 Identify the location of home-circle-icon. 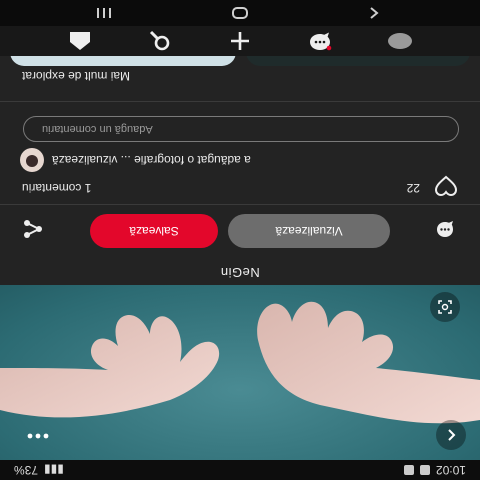
(240, 13).